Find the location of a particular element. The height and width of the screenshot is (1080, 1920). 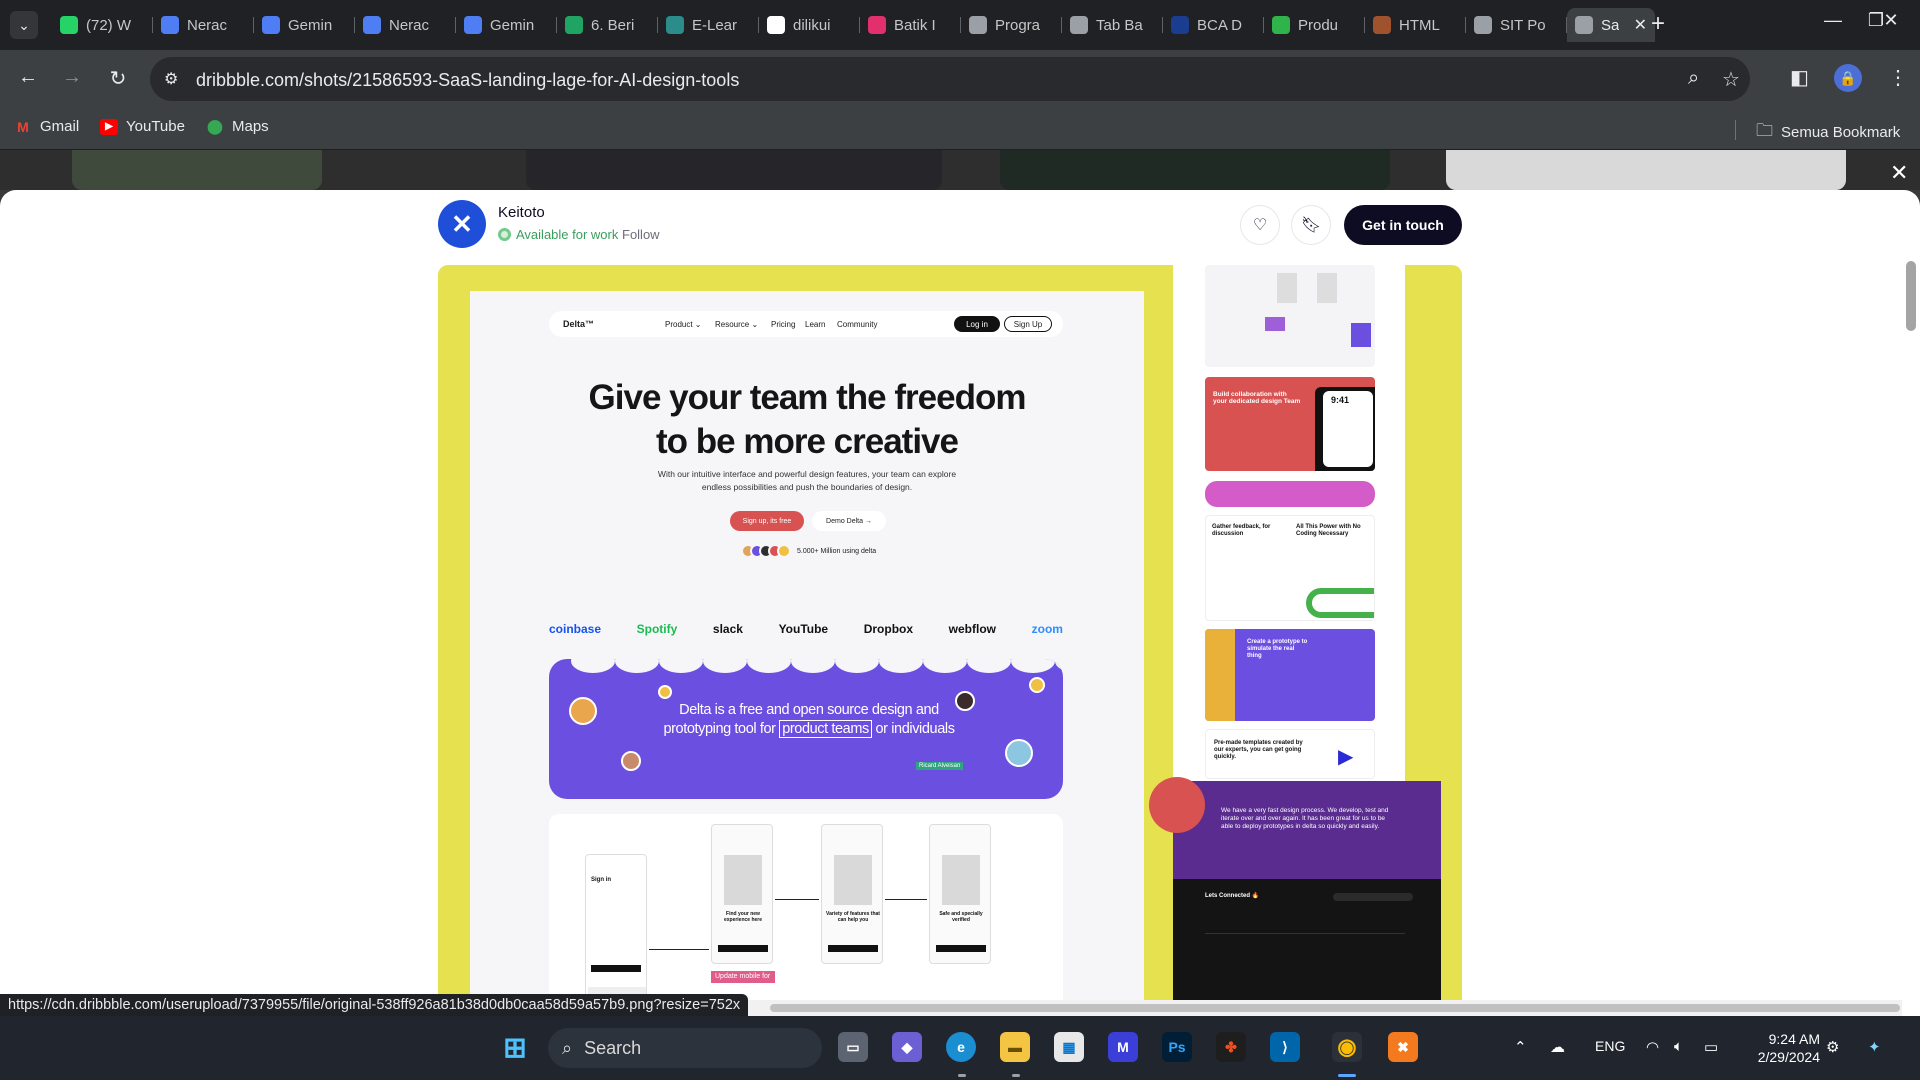

profile-avatar: 🔒 is located at coordinates (1848, 78).